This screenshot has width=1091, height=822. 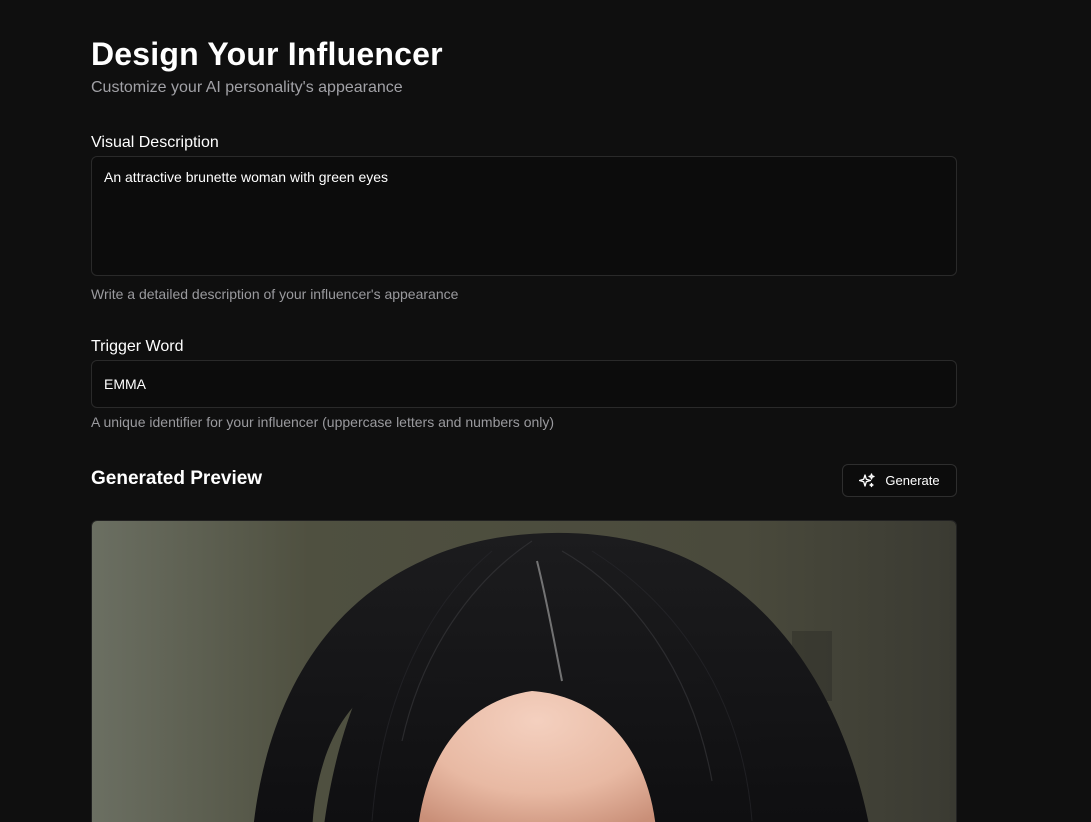 What do you see at coordinates (177, 478) in the screenshot?
I see `generated-preview-title: Generated Preview` at bounding box center [177, 478].